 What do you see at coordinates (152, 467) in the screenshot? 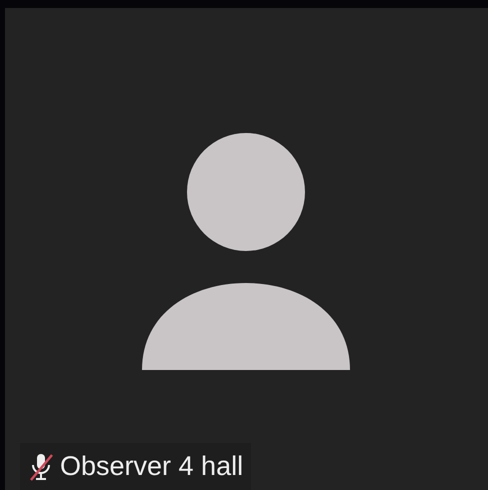
I see `participant-name: Observer 4 hall` at bounding box center [152, 467].